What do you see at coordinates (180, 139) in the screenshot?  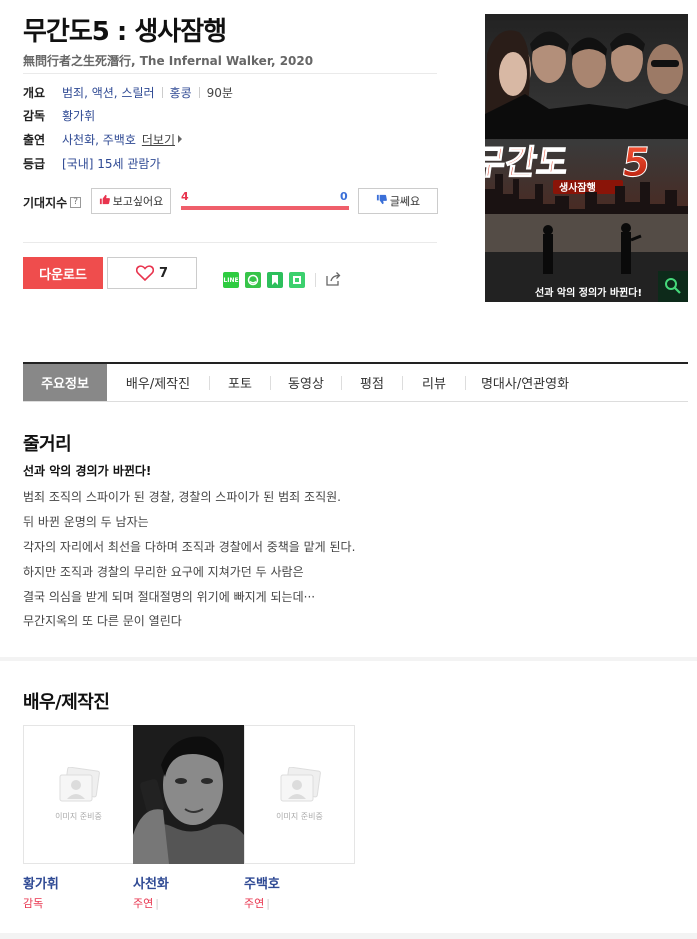 I see `chevron-right-icon` at bounding box center [180, 139].